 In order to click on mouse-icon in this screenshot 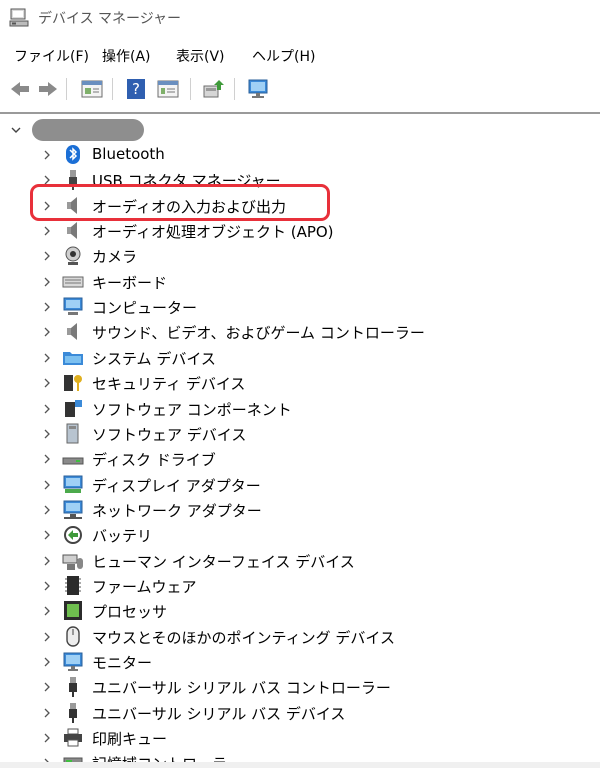, I will do `click(73, 636)`.